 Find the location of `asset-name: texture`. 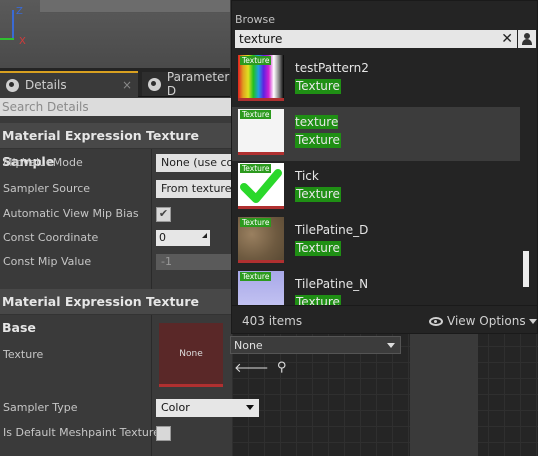

asset-name: texture is located at coordinates (317, 122).